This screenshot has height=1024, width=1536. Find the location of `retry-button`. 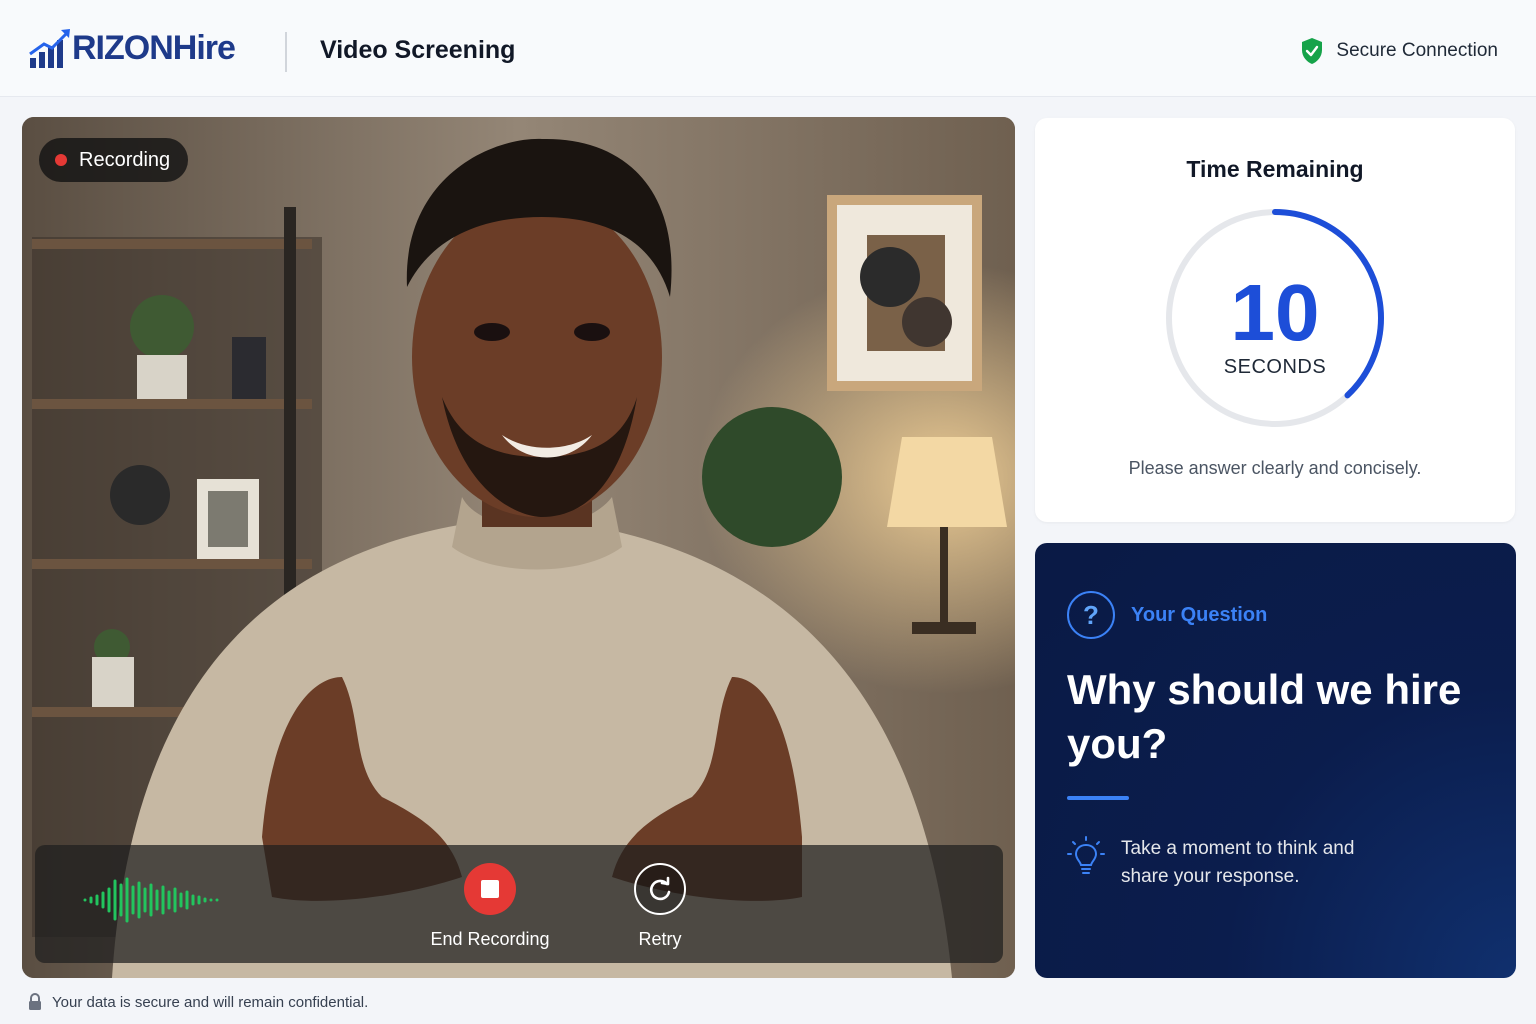

retry-button is located at coordinates (660, 889).